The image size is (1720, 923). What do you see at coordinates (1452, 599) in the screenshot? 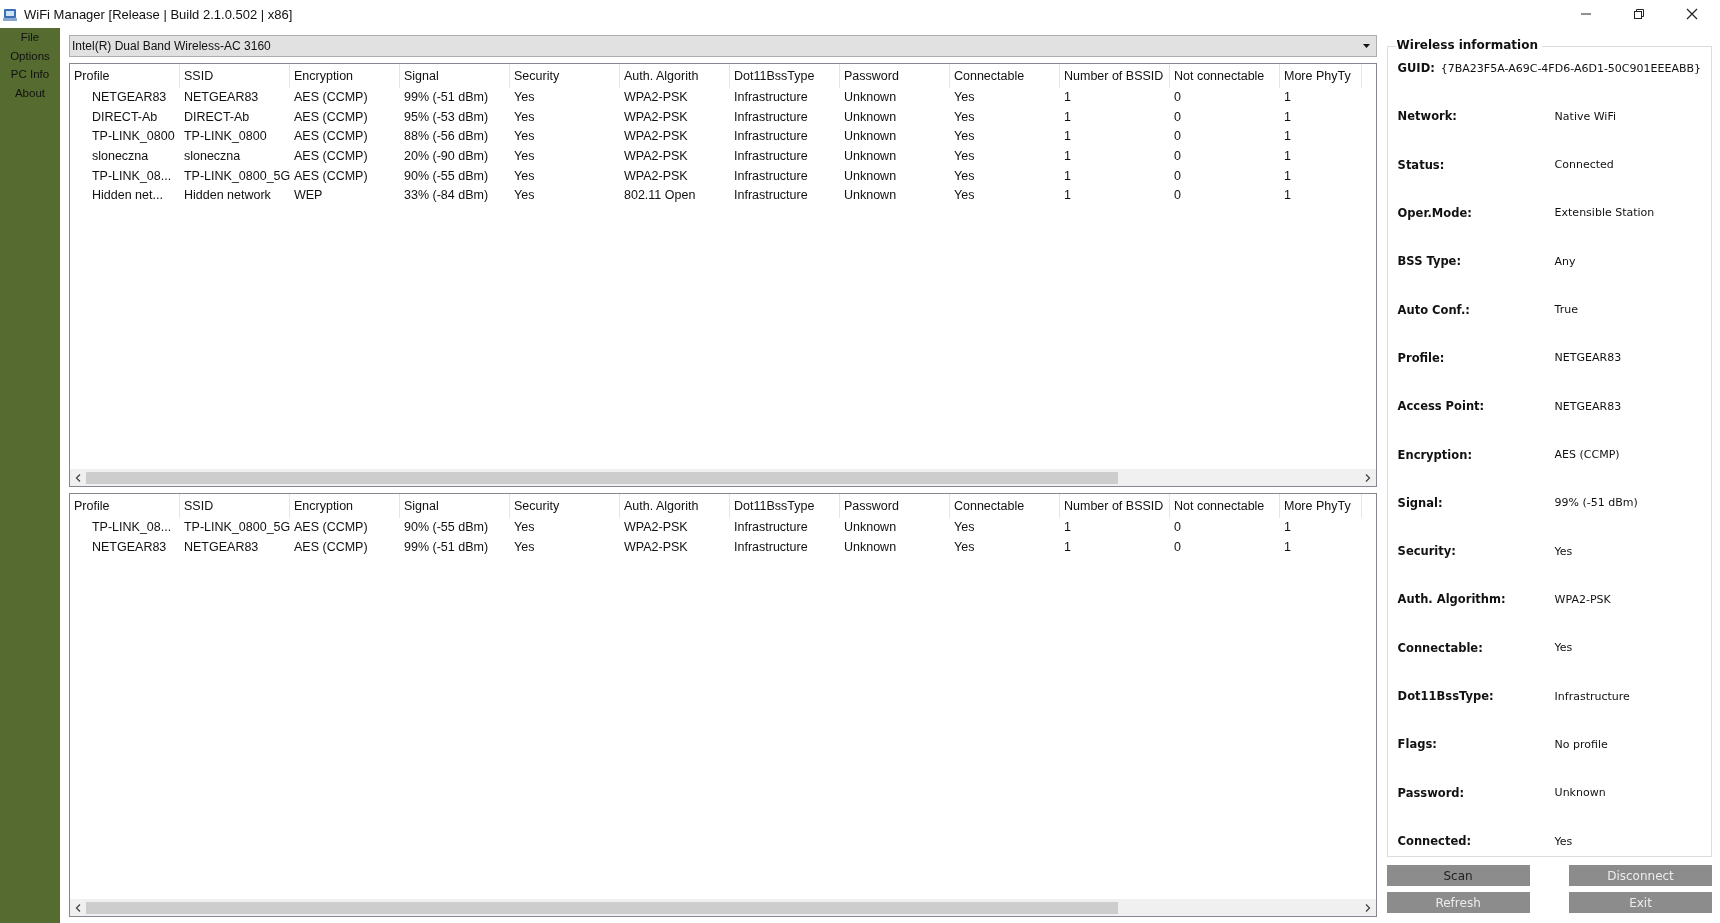
I see `field-label: Auth. Algorithm:` at bounding box center [1452, 599].